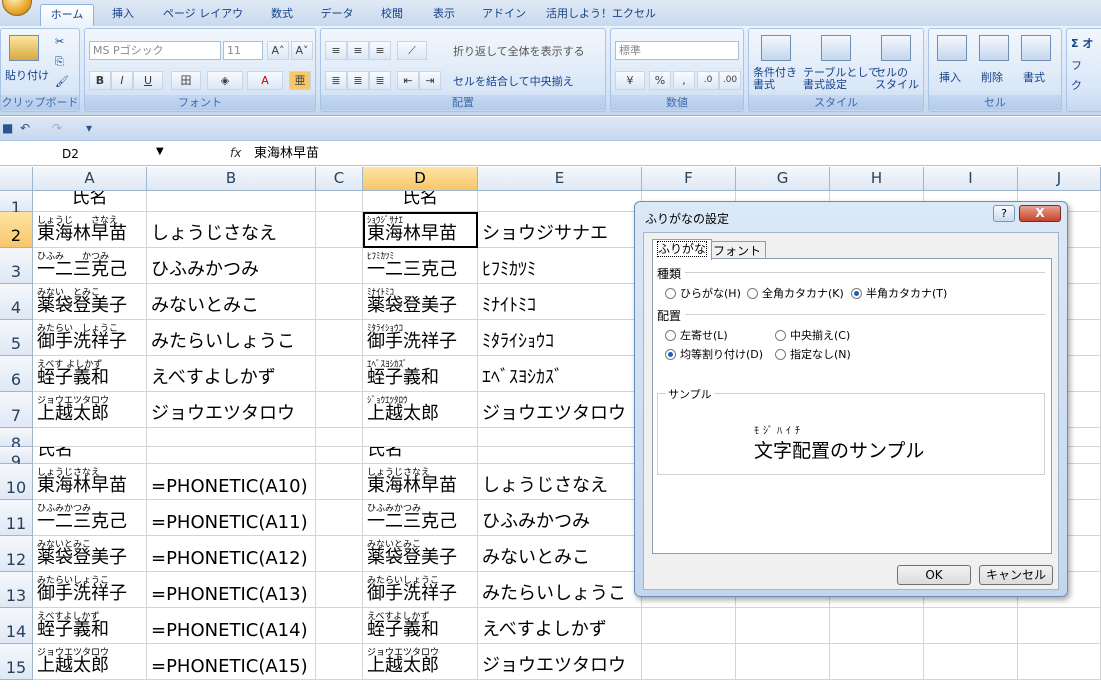 The height and width of the screenshot is (693, 1101). I want to click on row-header-14: 14, so click(16, 626).